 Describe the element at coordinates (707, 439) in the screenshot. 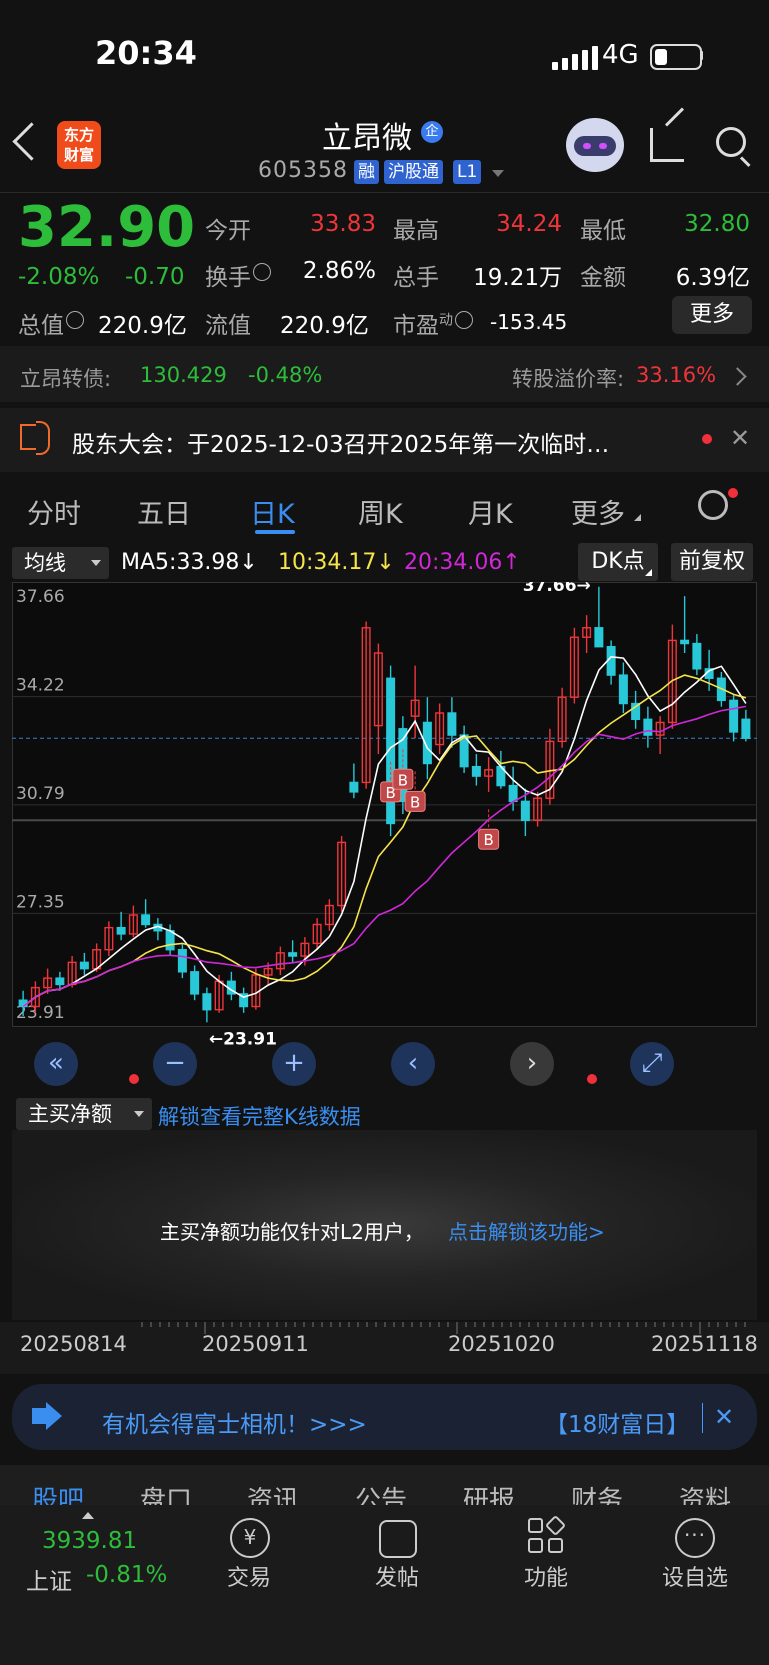

I see `notice-unread-dot` at that location.